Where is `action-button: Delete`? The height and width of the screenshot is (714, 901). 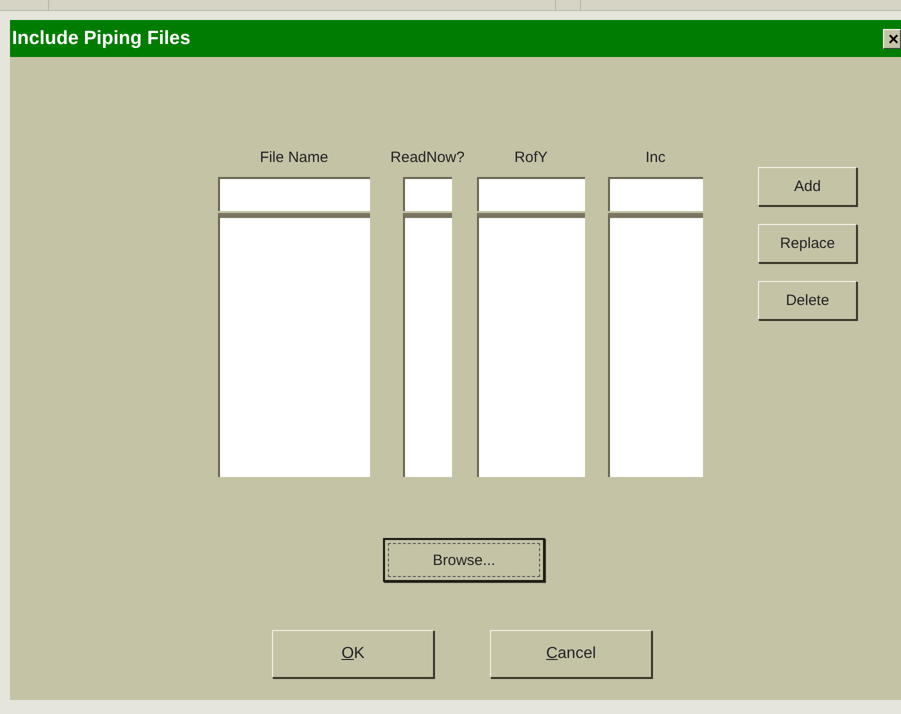 action-button: Delete is located at coordinates (807, 300).